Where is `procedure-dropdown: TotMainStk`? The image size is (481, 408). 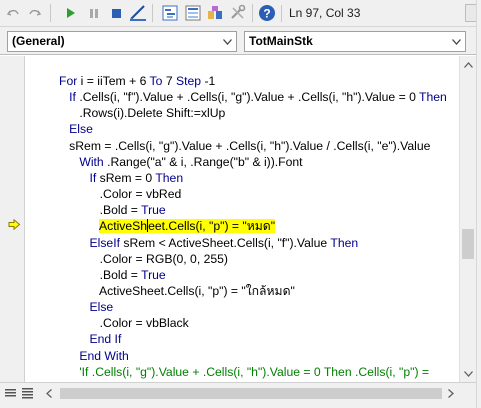
procedure-dropdown: TotMainStk is located at coordinates (355, 41).